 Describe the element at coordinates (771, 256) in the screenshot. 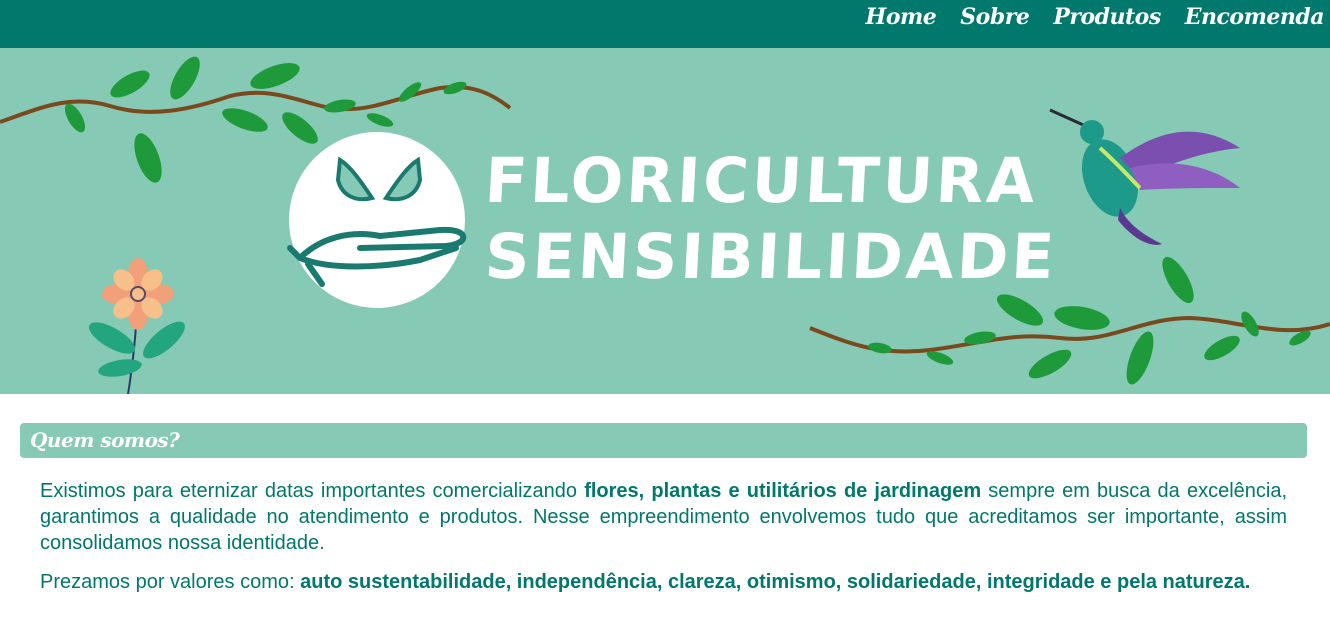

I see `brand-title-line2: SENSIBILIDADE` at that location.